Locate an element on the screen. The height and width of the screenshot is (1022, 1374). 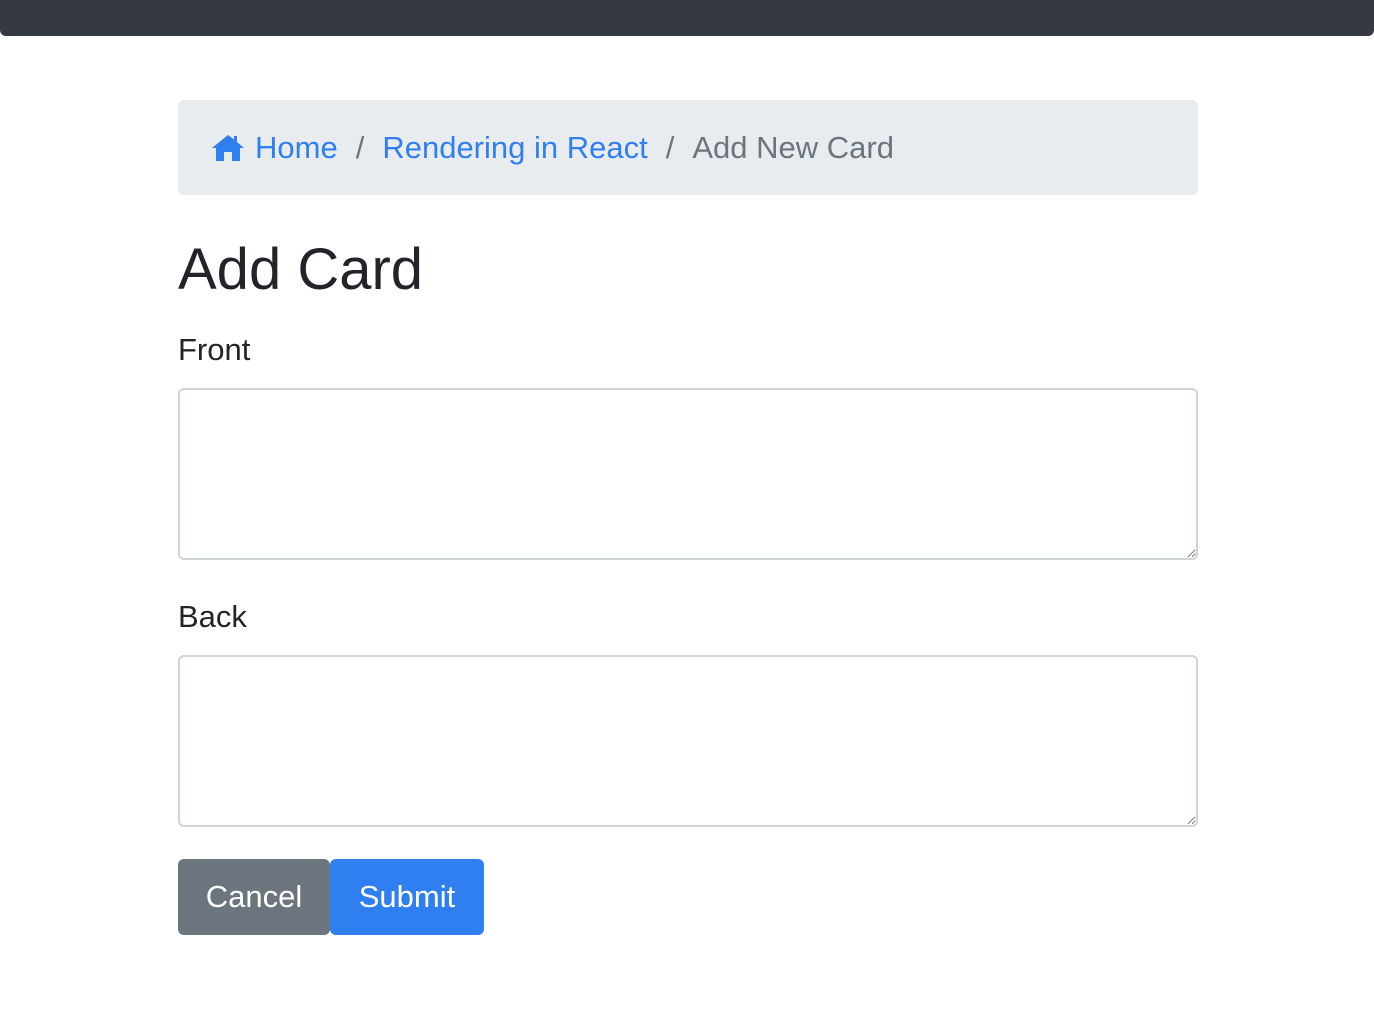
breadcrumb-current: Add New Card is located at coordinates (793, 147).